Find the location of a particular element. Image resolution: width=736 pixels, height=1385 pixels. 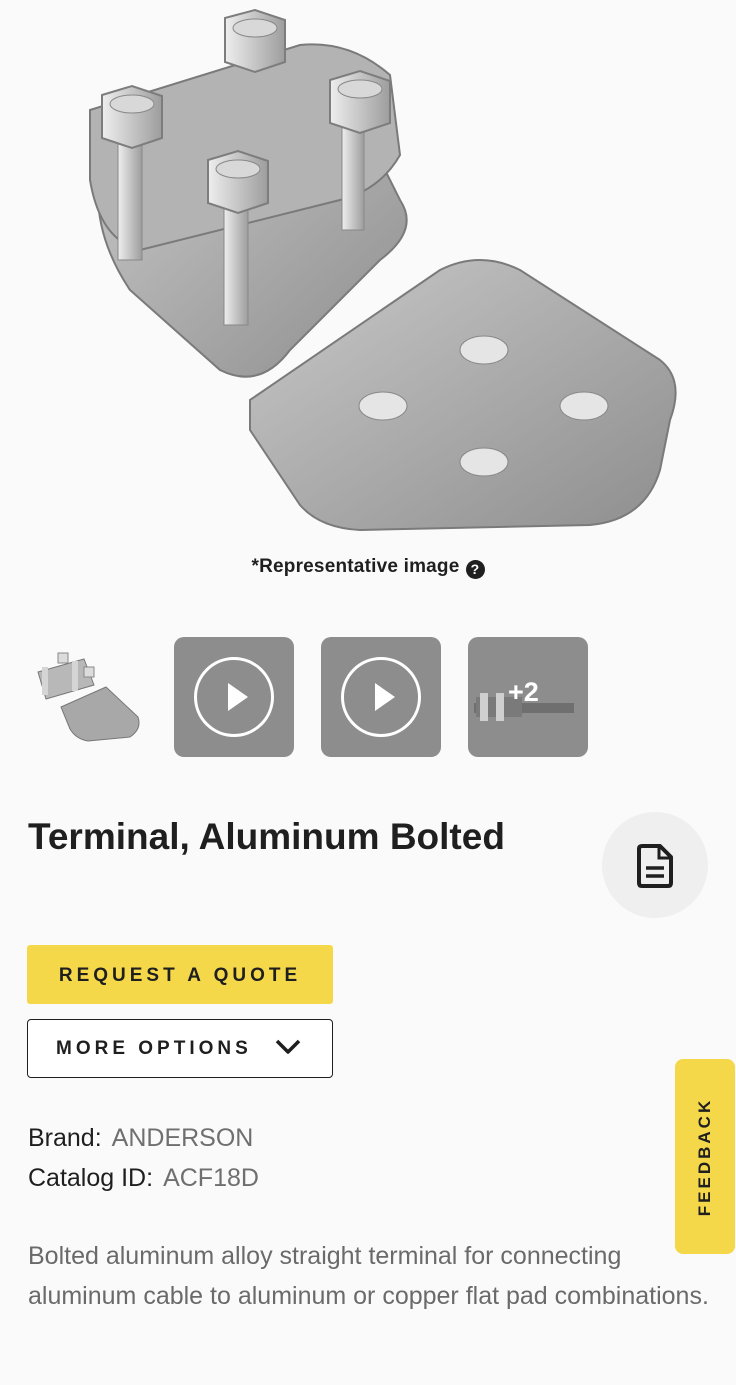

help-icon: ? is located at coordinates (475, 569).